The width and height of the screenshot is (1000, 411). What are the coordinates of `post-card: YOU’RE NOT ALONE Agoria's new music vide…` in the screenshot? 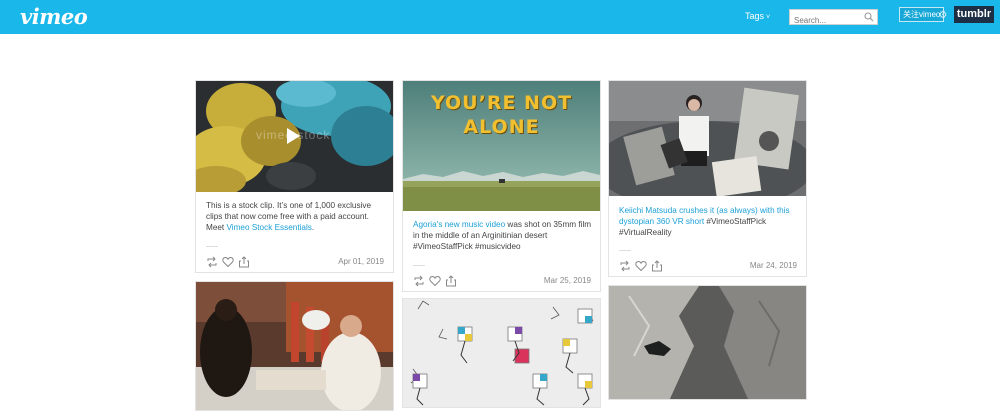 It's located at (501, 186).